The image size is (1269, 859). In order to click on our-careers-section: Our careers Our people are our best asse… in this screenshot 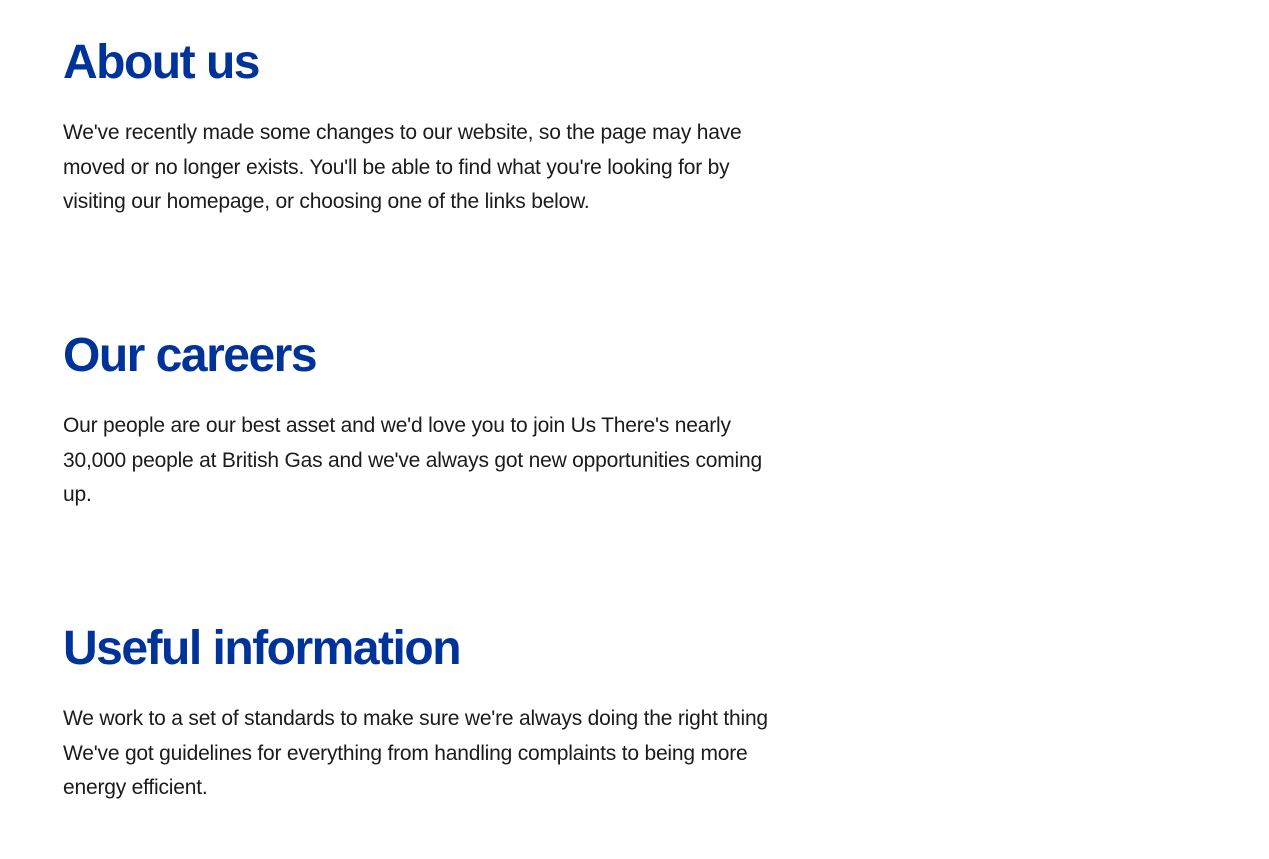, I will do `click(428, 420)`.